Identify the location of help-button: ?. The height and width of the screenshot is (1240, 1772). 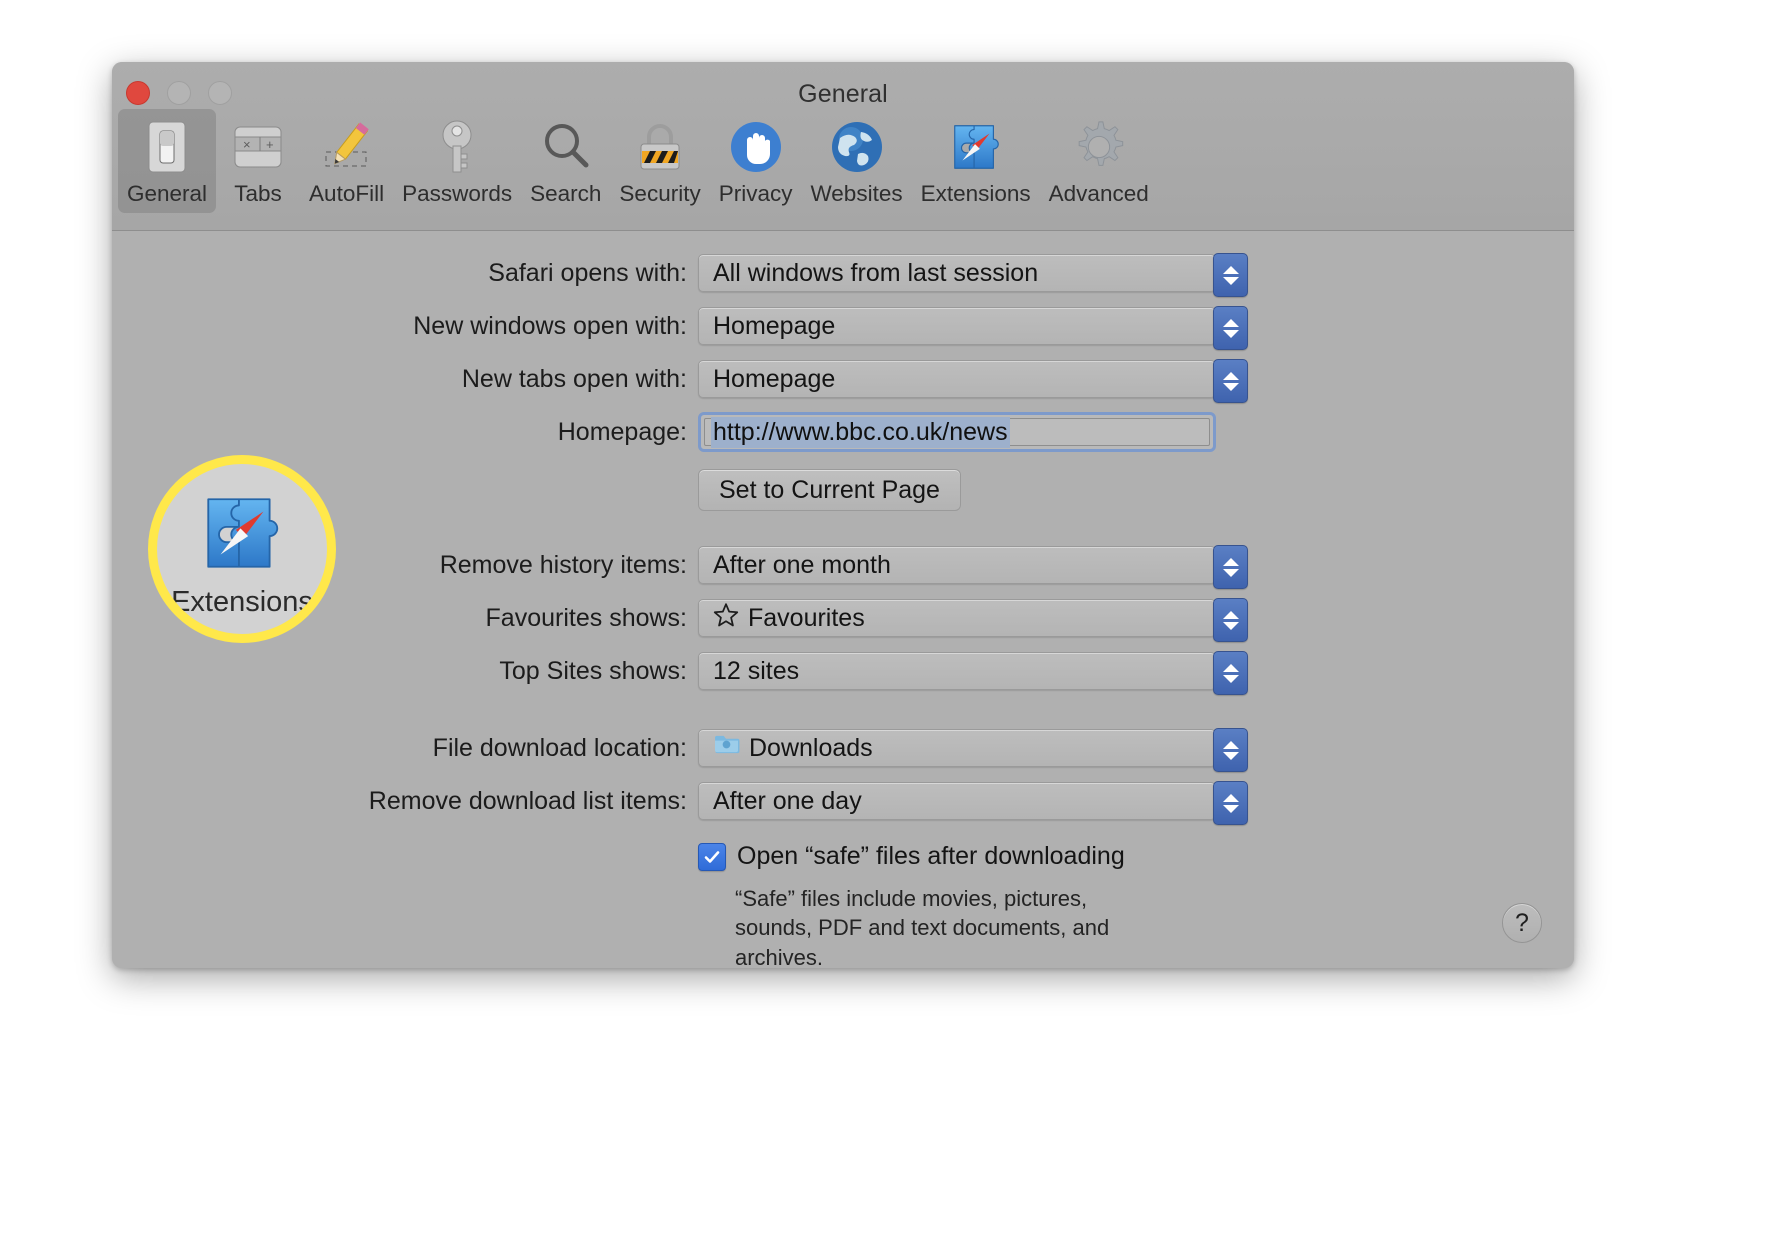
(1522, 923).